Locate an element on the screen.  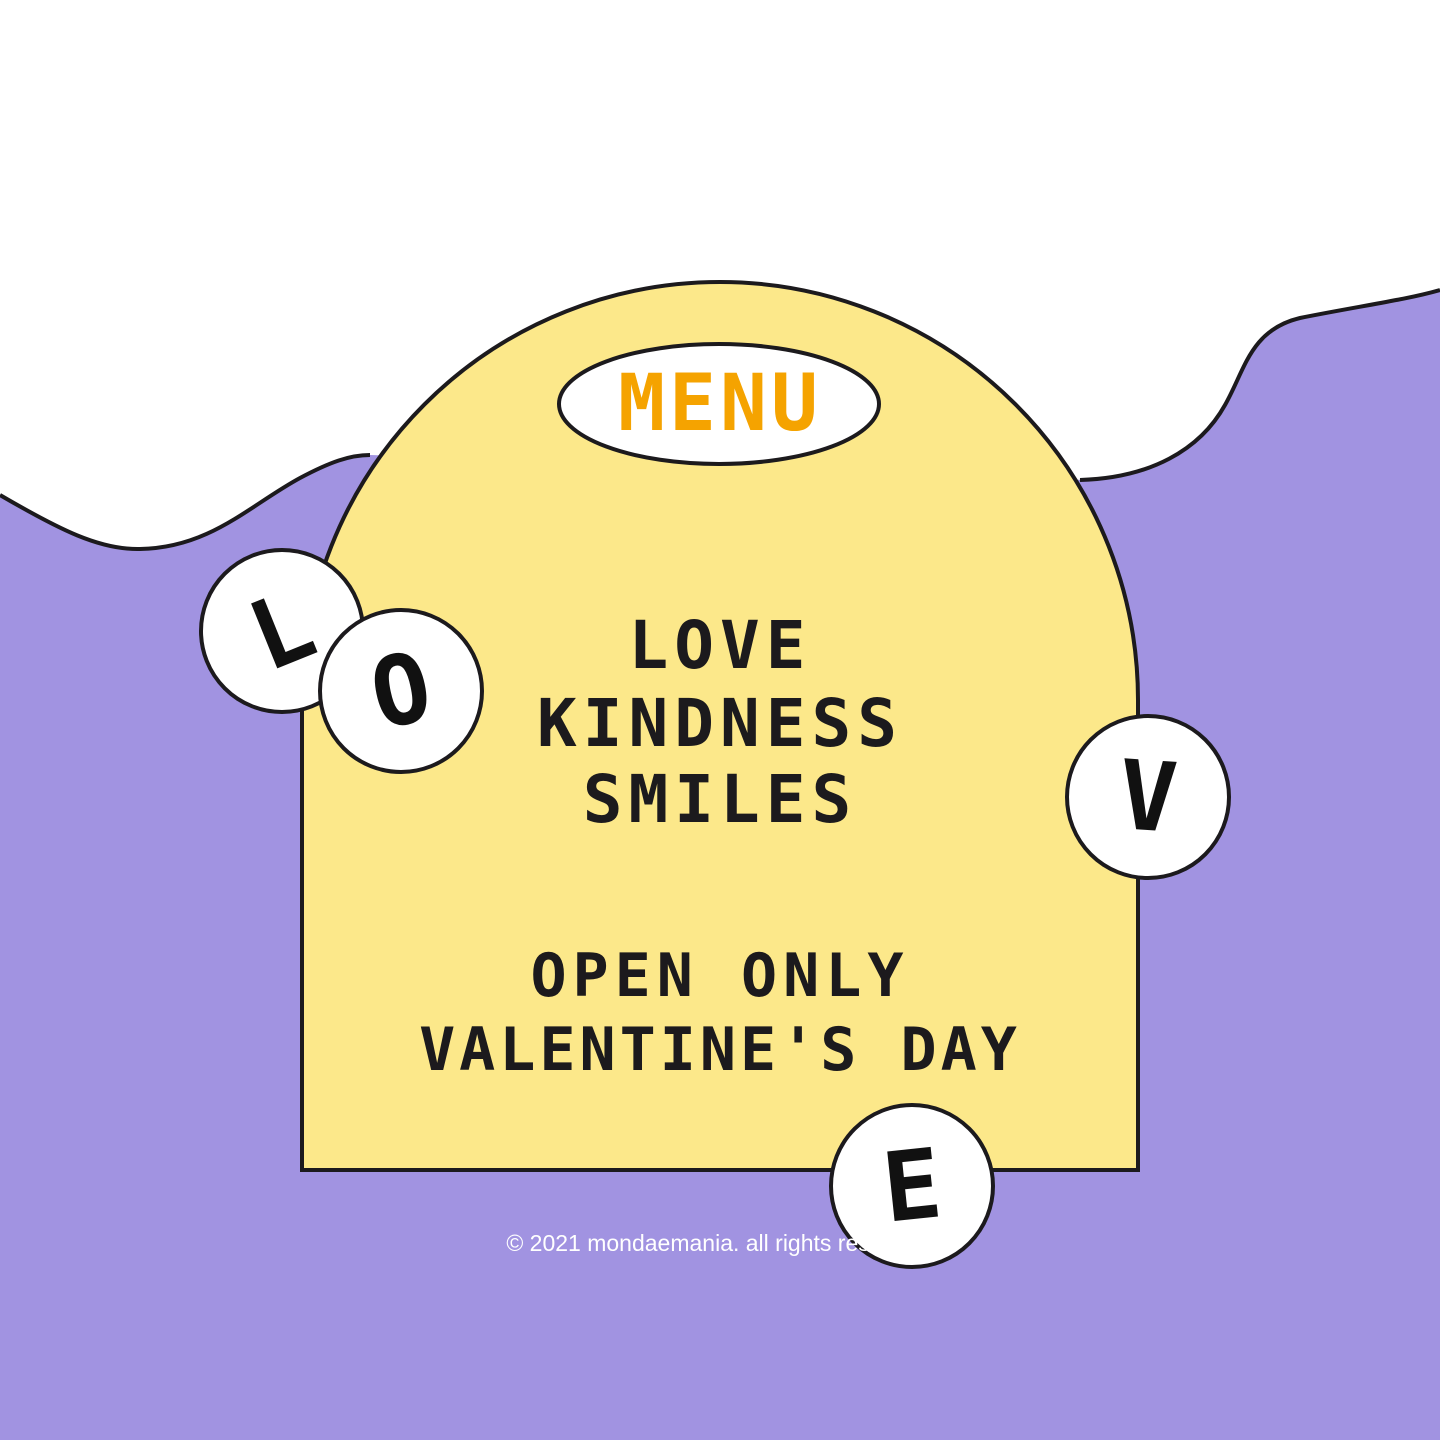
bubble-letter-o: O is located at coordinates (401, 691).